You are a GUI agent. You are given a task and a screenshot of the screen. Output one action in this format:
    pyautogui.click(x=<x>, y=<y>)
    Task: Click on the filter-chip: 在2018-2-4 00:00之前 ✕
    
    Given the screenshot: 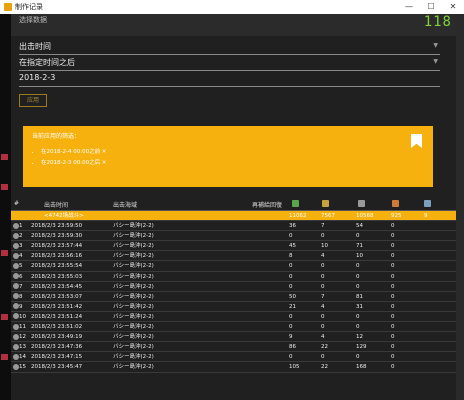 What is the action you would take?
    pyautogui.click(x=73, y=151)
    